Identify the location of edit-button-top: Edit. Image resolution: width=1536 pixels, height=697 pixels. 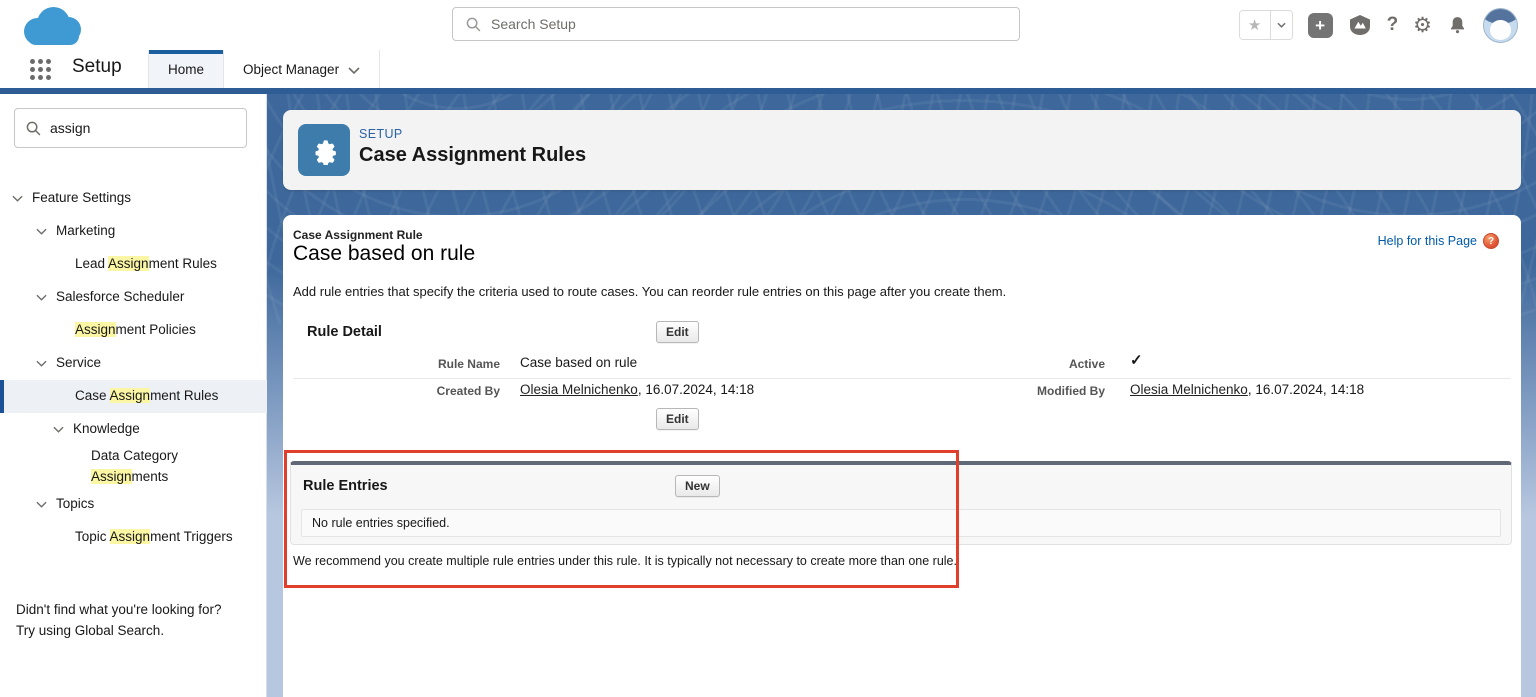
(677, 332).